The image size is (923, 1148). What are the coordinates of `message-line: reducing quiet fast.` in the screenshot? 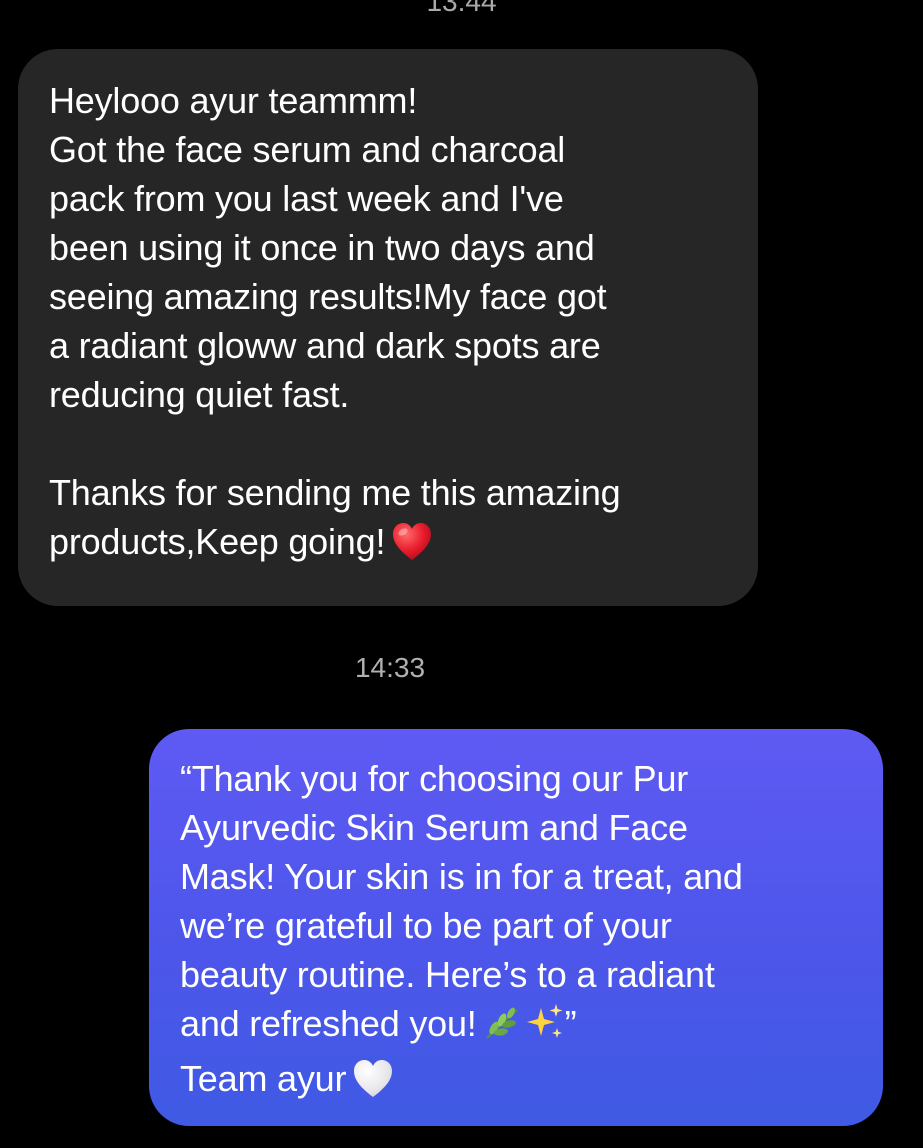 It's located at (199, 394).